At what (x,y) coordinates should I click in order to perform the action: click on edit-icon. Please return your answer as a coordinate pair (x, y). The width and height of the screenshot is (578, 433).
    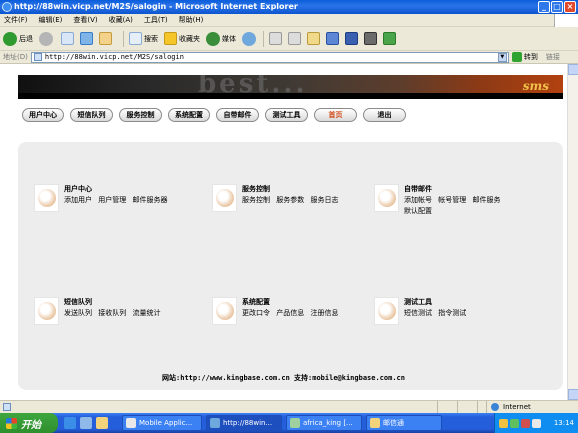
    Looking at the image, I should click on (313, 38).